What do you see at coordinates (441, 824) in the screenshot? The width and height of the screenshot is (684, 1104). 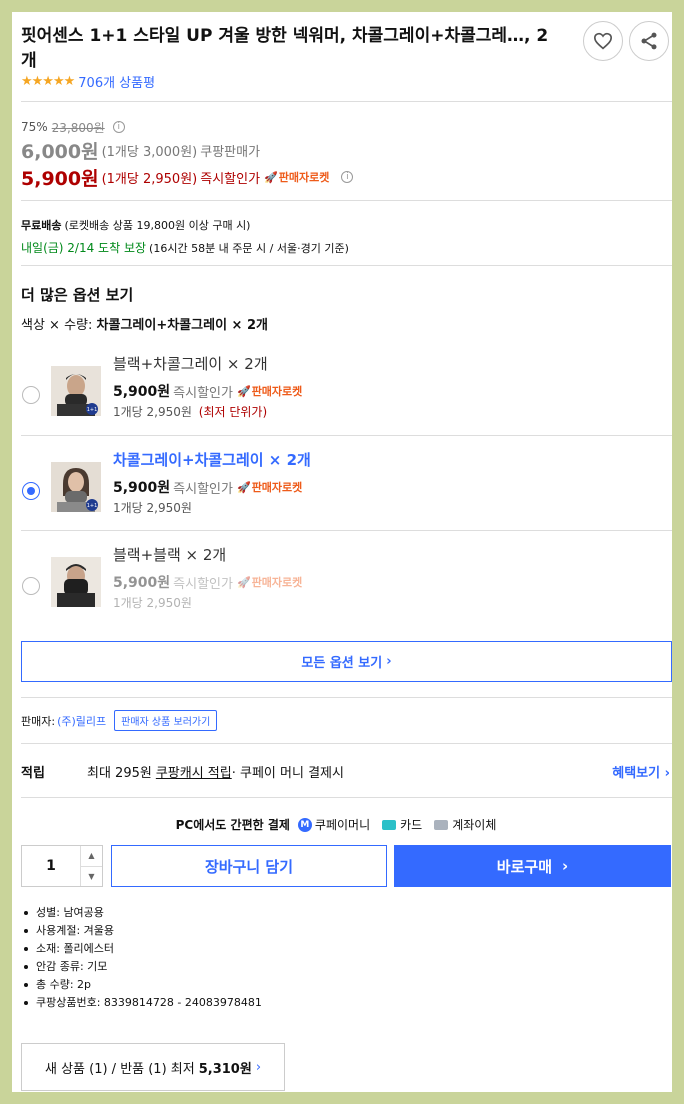 I see `bank-icon` at bounding box center [441, 824].